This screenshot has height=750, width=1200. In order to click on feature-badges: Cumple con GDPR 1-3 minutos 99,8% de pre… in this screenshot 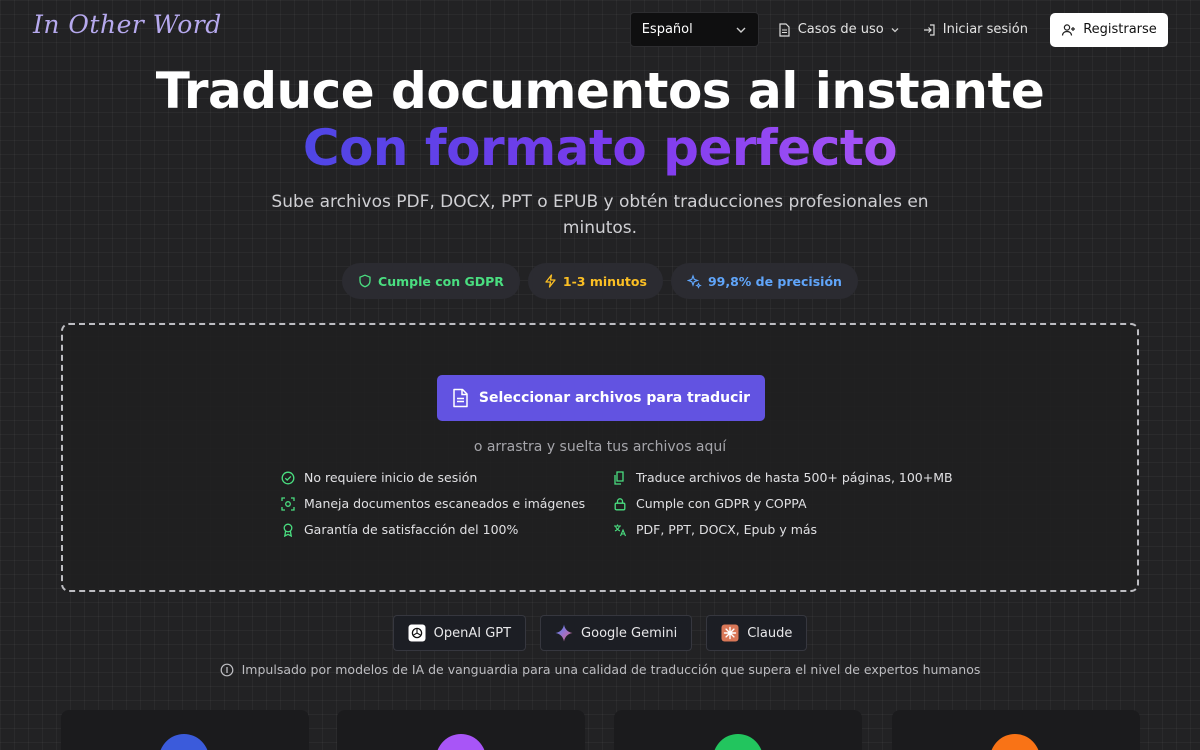, I will do `click(600, 281)`.